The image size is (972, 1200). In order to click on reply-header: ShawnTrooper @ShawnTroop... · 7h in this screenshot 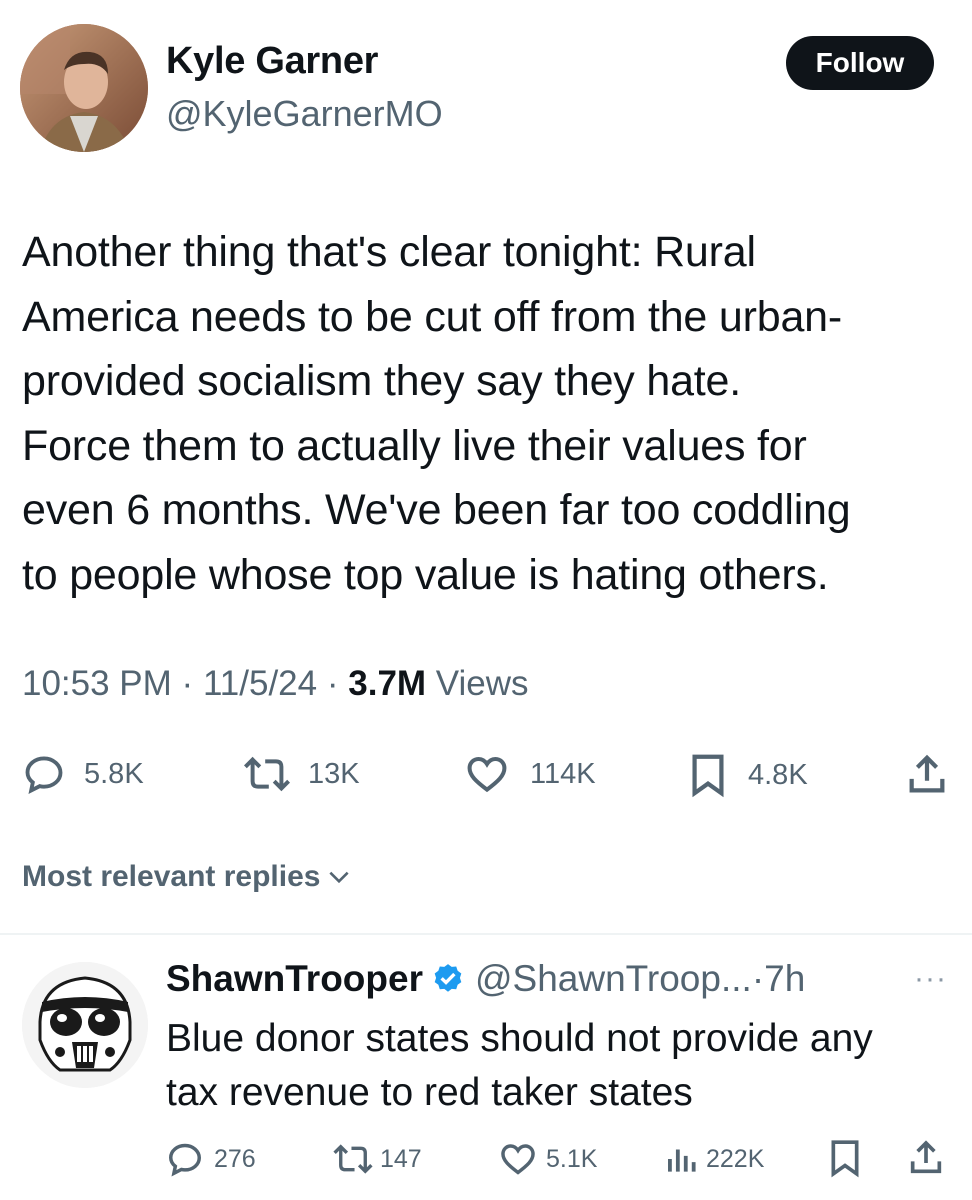, I will do `click(485, 979)`.